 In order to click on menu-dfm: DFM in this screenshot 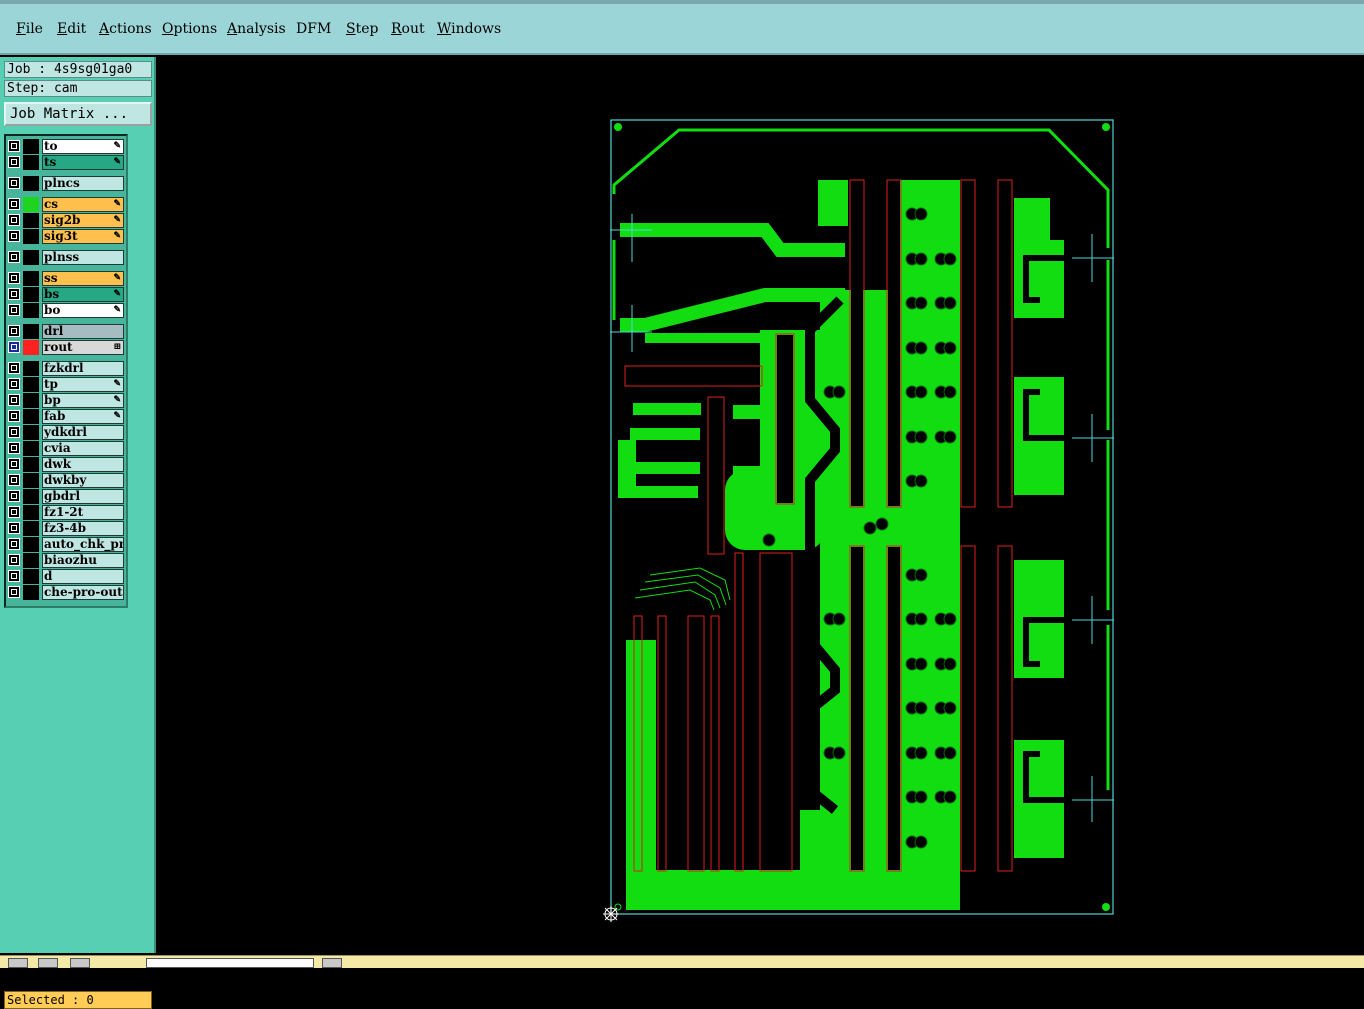, I will do `click(313, 29)`.